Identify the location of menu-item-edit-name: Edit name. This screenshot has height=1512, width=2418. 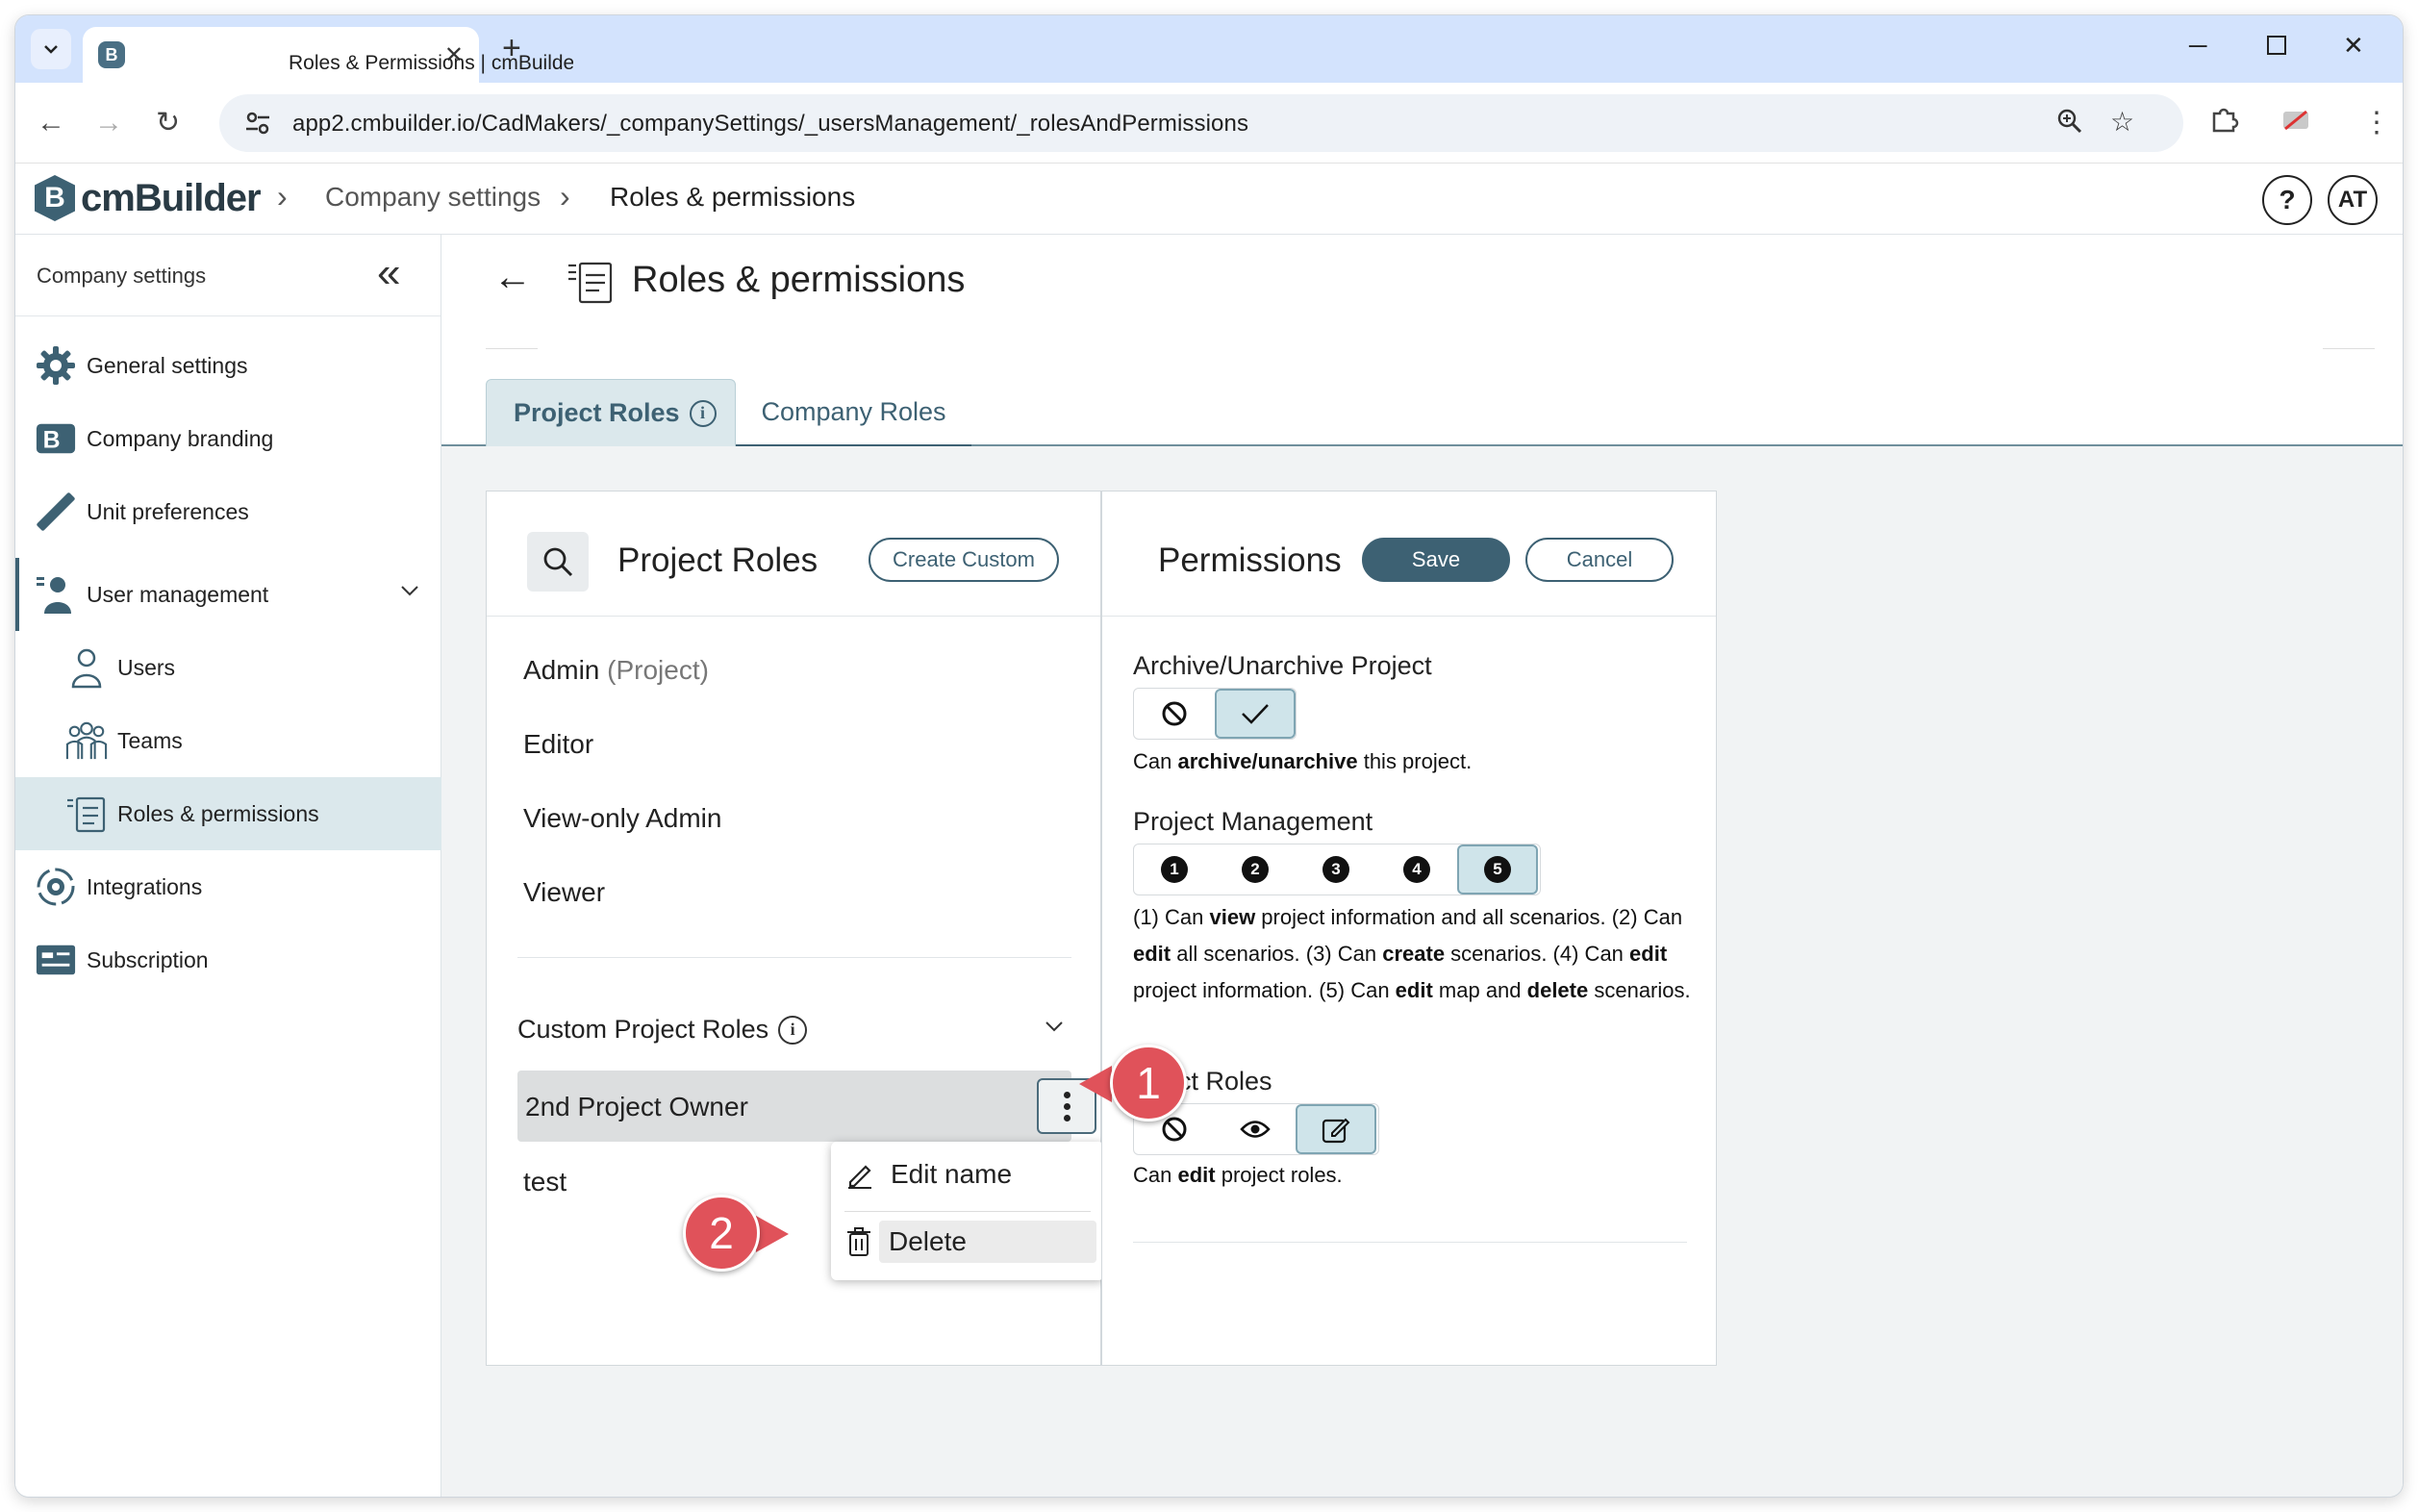
(928, 1174).